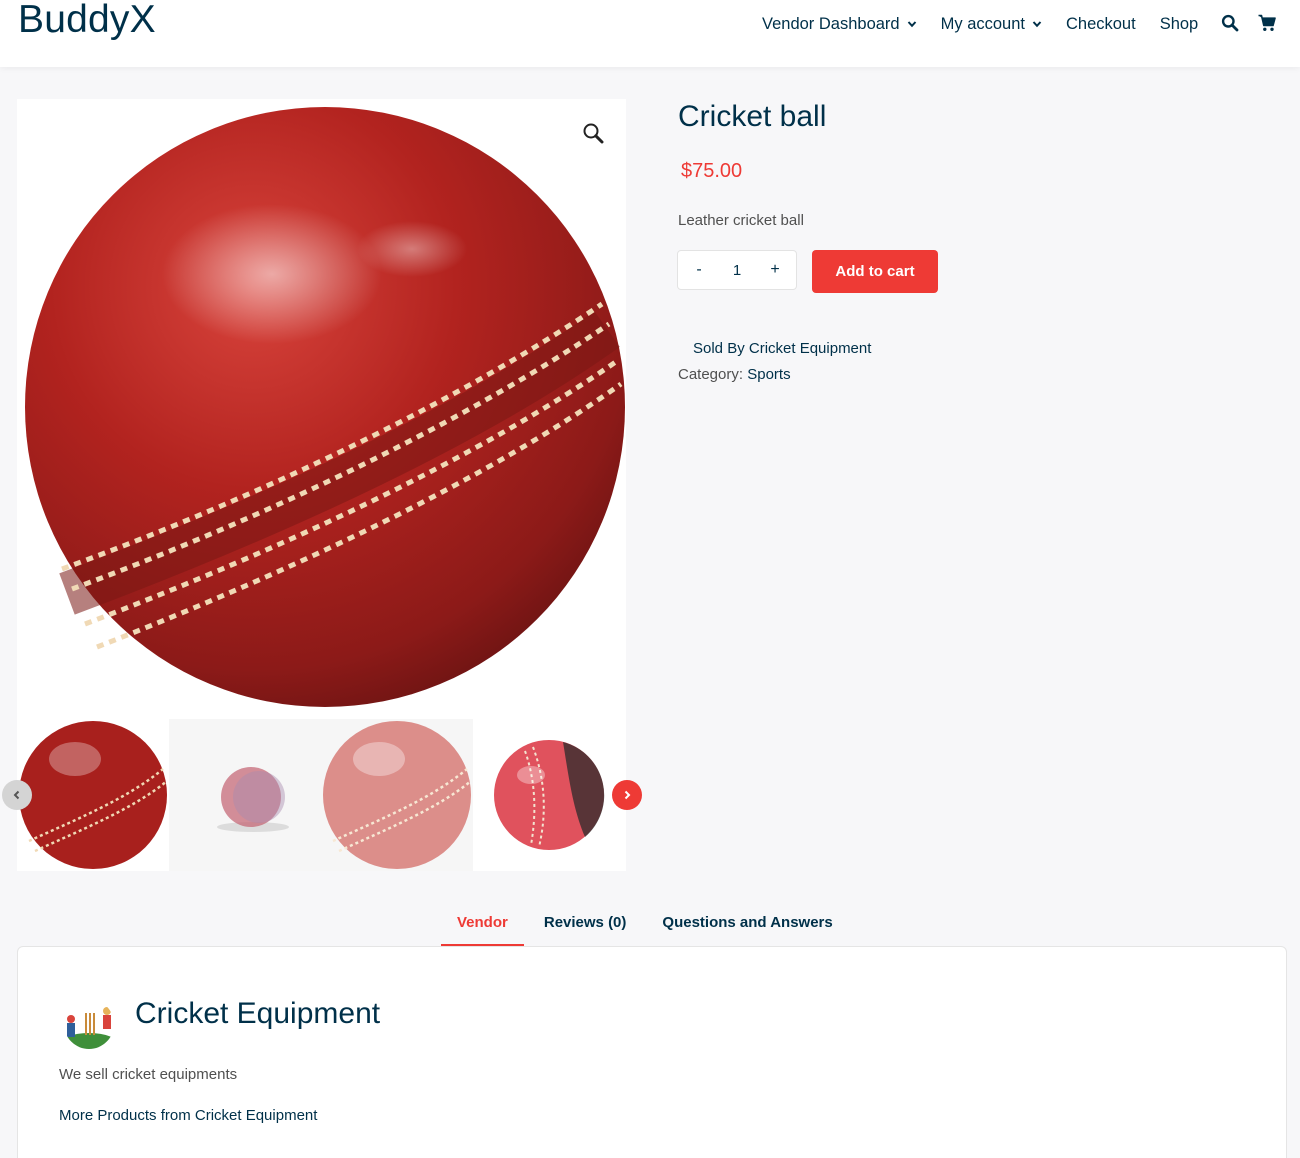 This screenshot has height=1158, width=1300. I want to click on nav-item-vendor-dashboard: Vendor Dashboard, so click(839, 24).